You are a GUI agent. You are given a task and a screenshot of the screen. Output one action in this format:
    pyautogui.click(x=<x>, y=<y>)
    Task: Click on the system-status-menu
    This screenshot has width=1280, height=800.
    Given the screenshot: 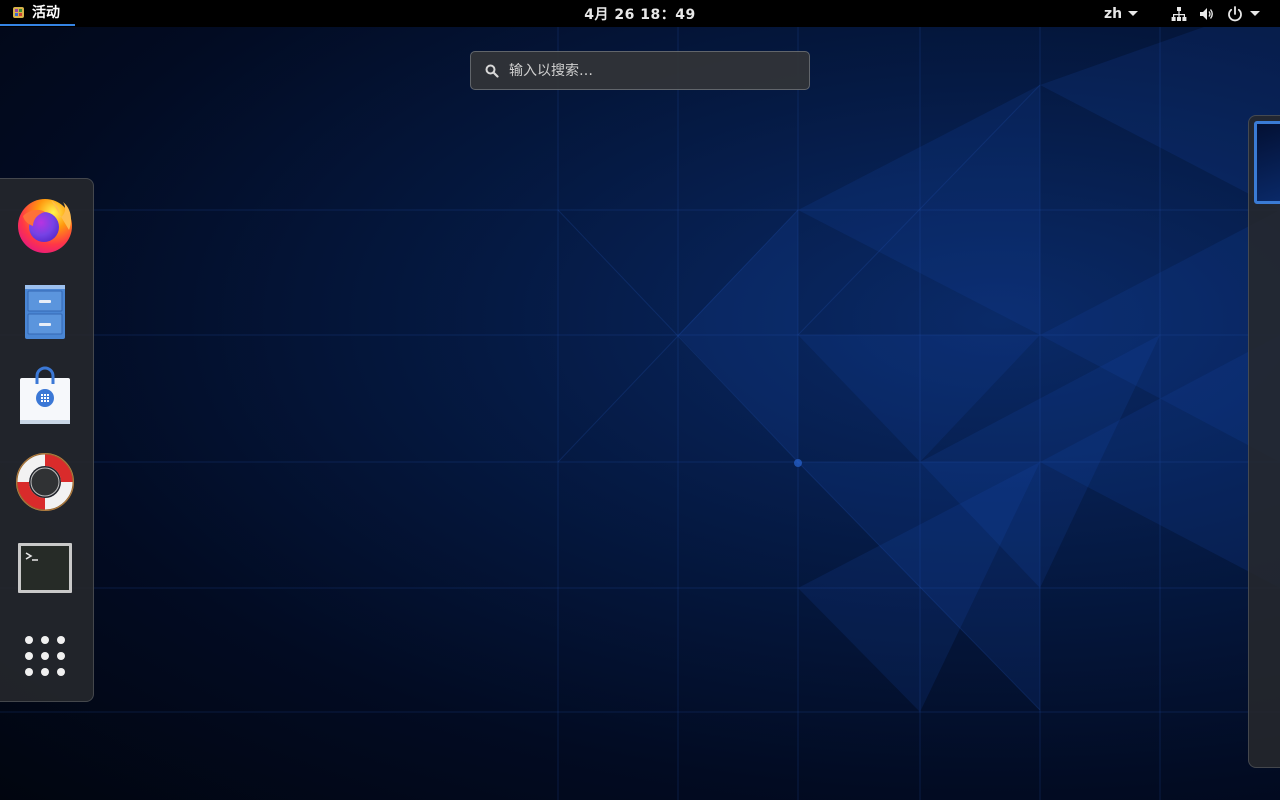 What is the action you would take?
    pyautogui.click(x=1215, y=13)
    